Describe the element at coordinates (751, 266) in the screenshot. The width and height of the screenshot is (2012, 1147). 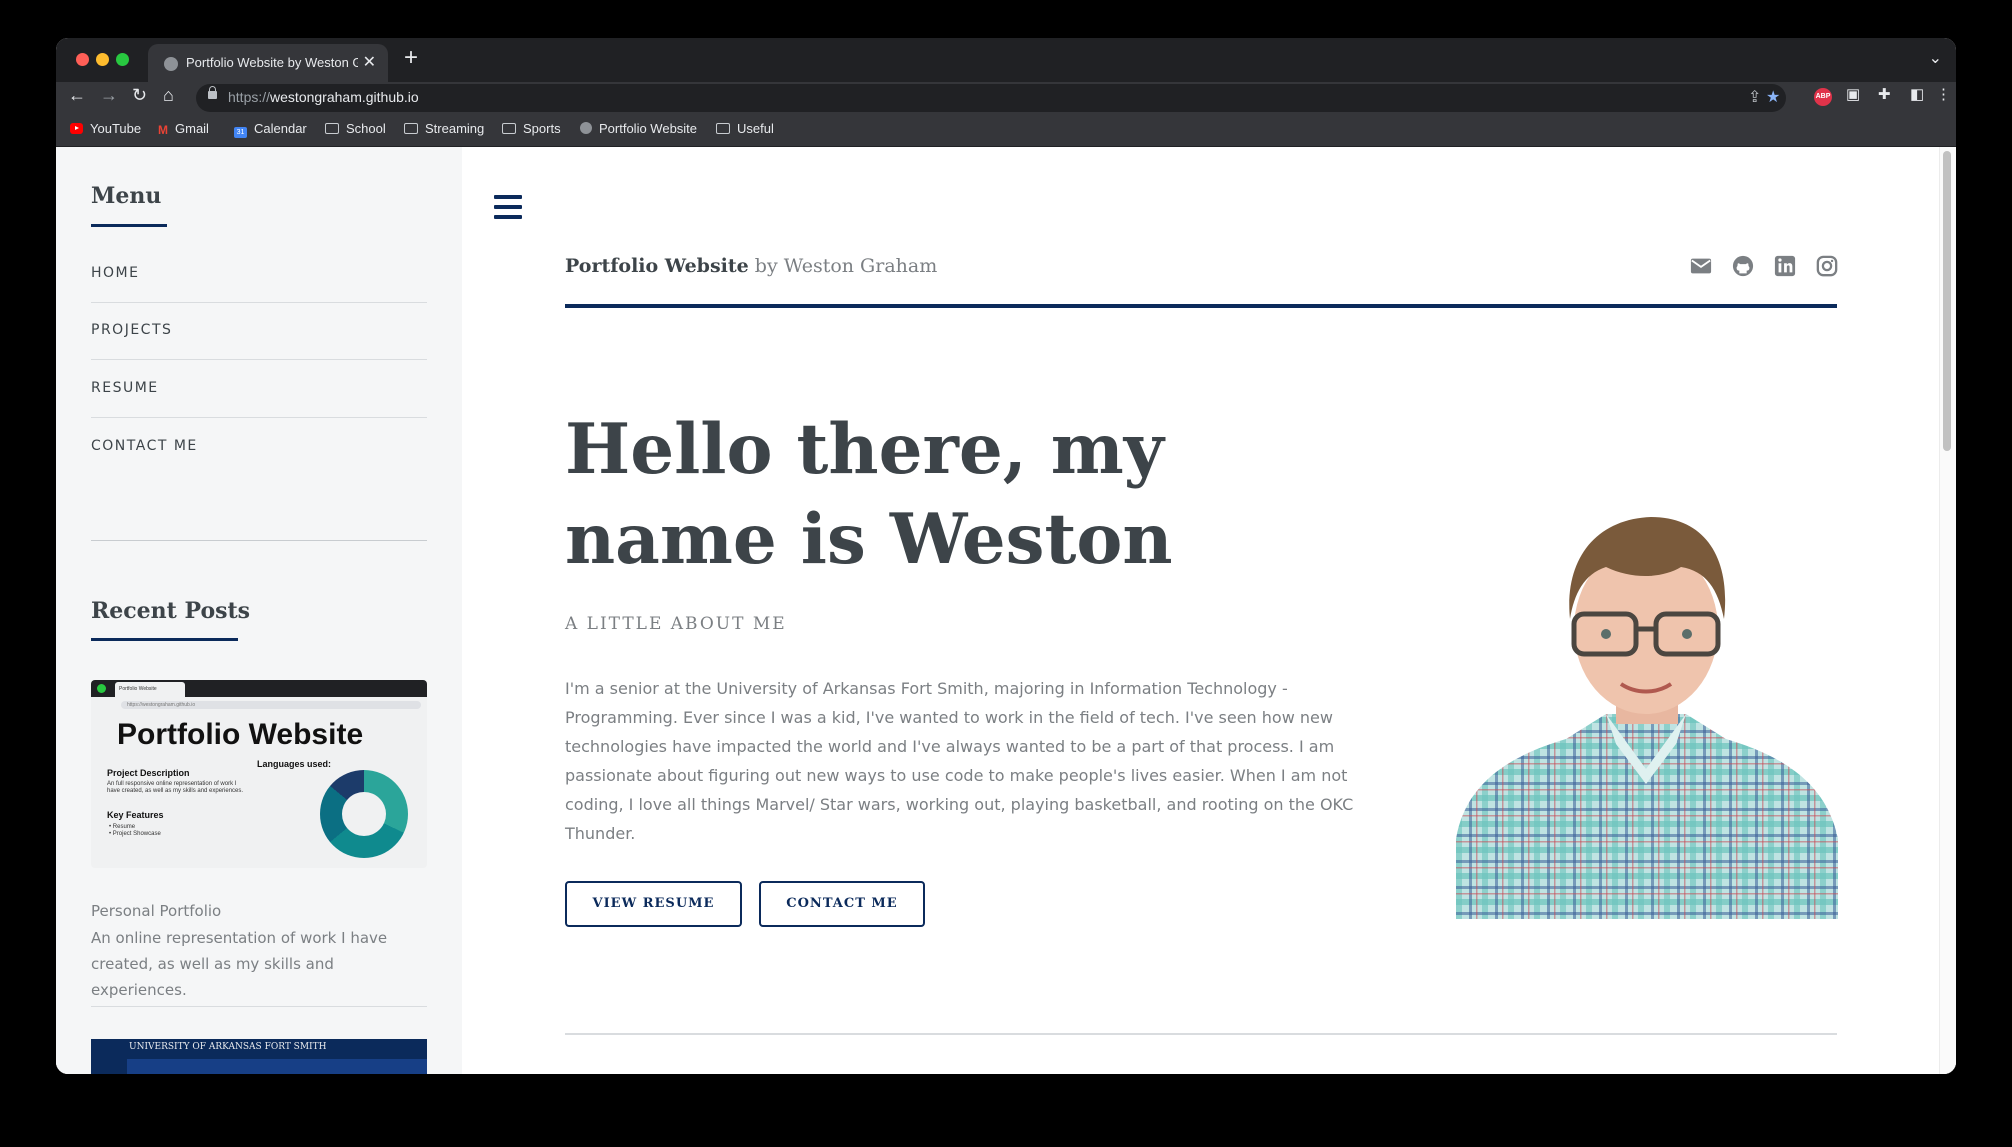
I see `site-header-title: Portfolio Website by Weston Graham` at that location.